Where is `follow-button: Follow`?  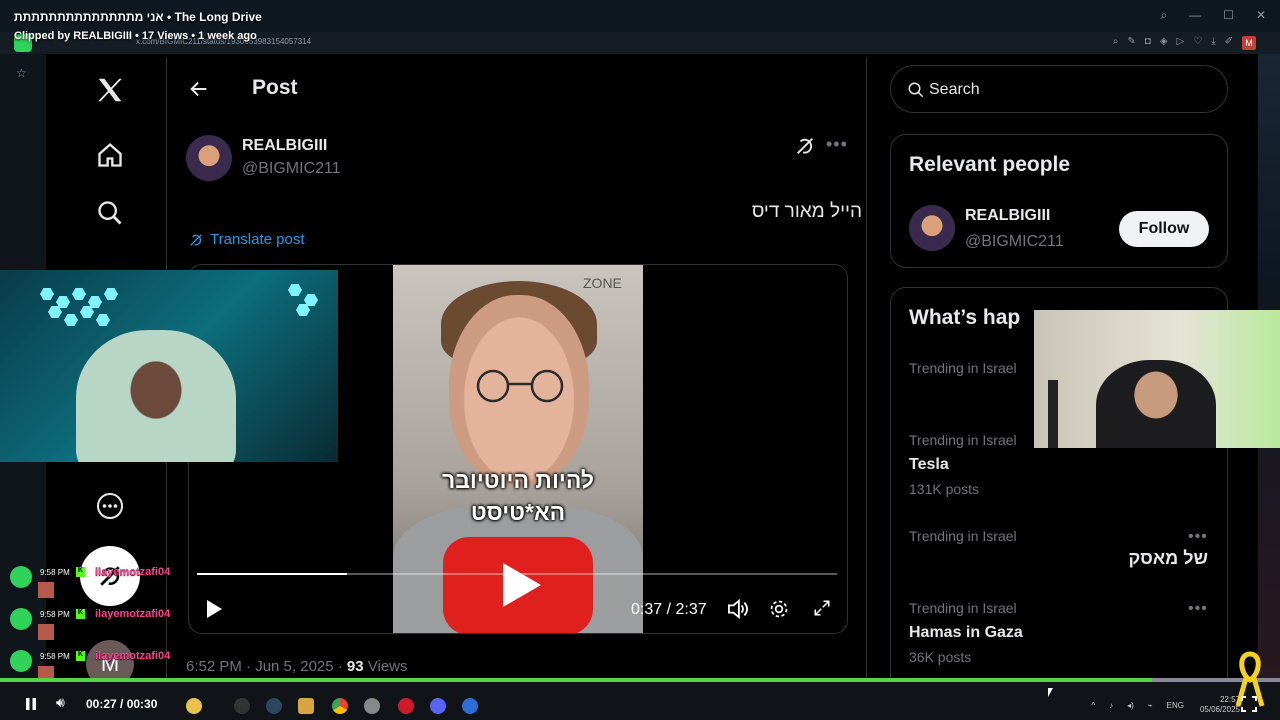 follow-button: Follow is located at coordinates (1164, 229).